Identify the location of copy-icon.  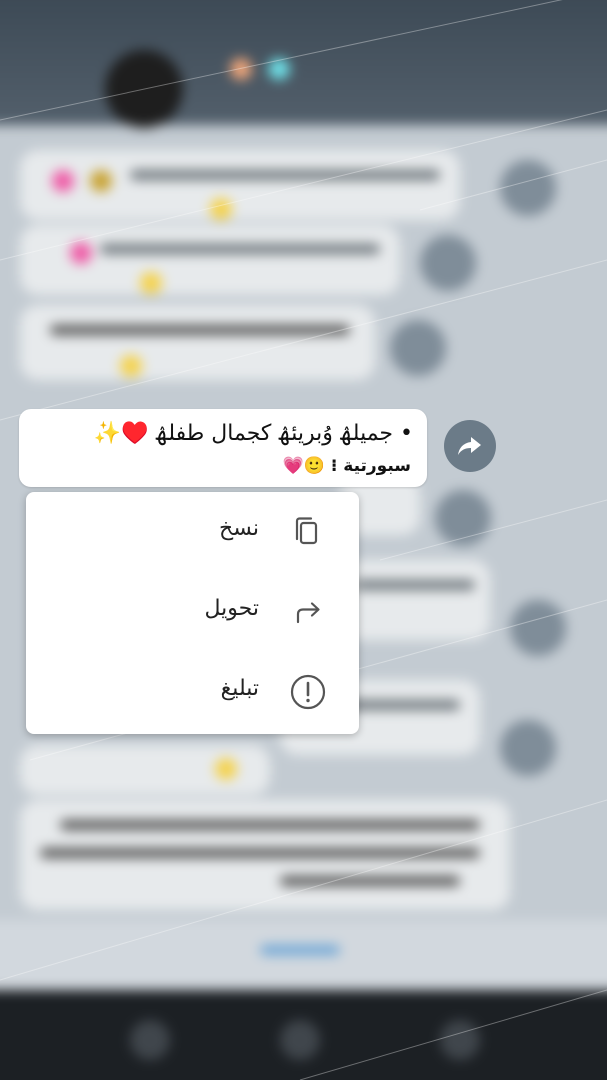
(306, 531).